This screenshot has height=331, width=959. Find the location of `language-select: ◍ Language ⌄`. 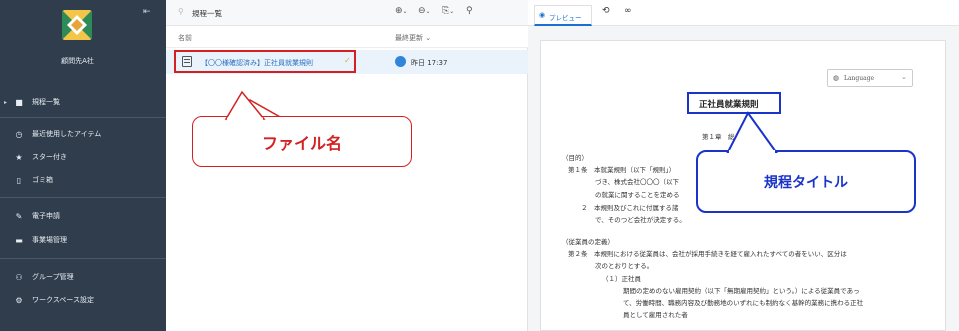

language-select: ◍ Language ⌄ is located at coordinates (870, 78).